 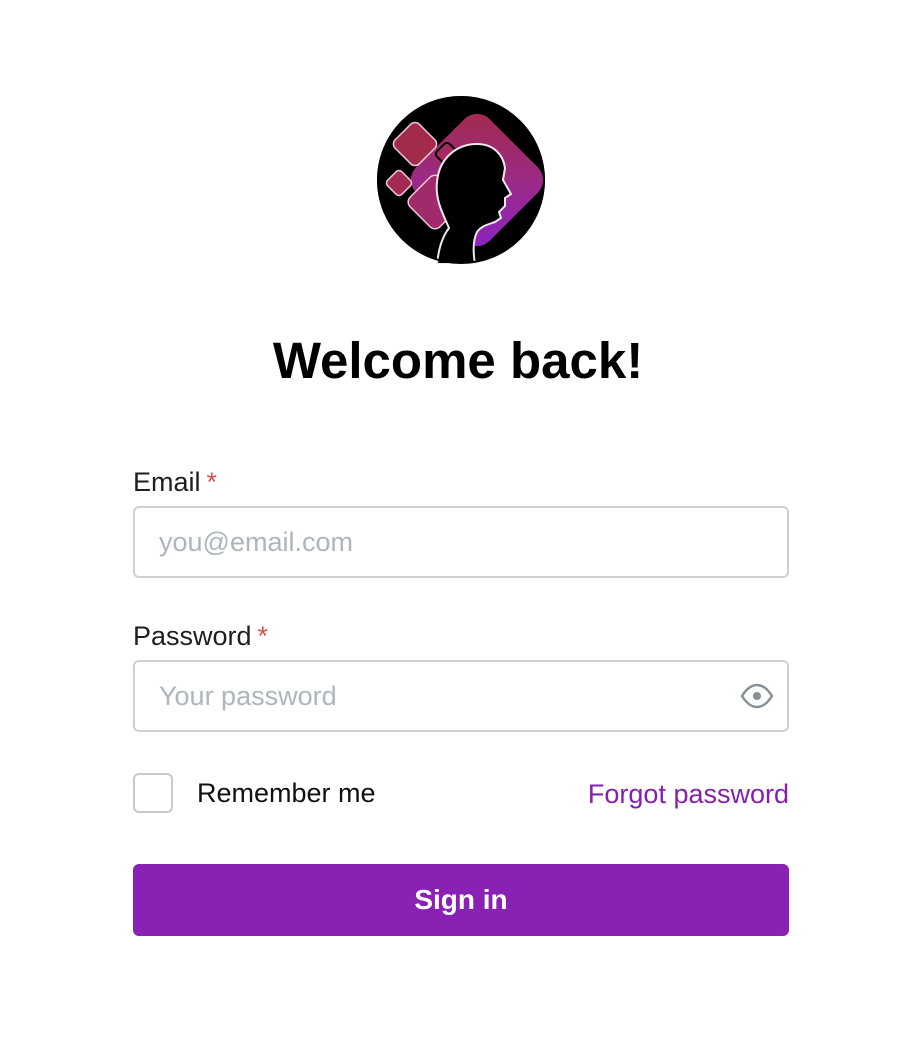 What do you see at coordinates (461, 482) in the screenshot?
I see `email-label: Email *` at bounding box center [461, 482].